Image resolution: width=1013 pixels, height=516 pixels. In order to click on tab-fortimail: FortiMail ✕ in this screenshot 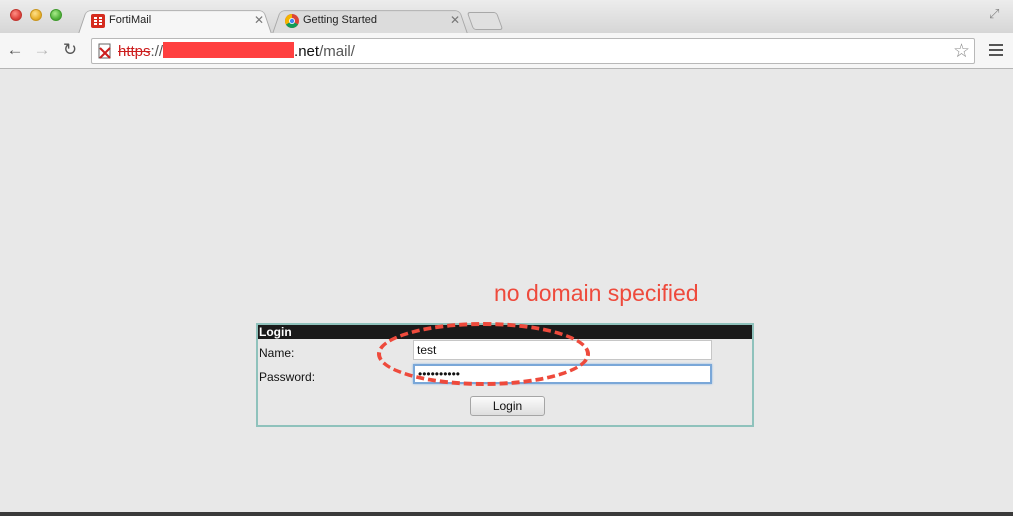, I will do `click(175, 21)`.